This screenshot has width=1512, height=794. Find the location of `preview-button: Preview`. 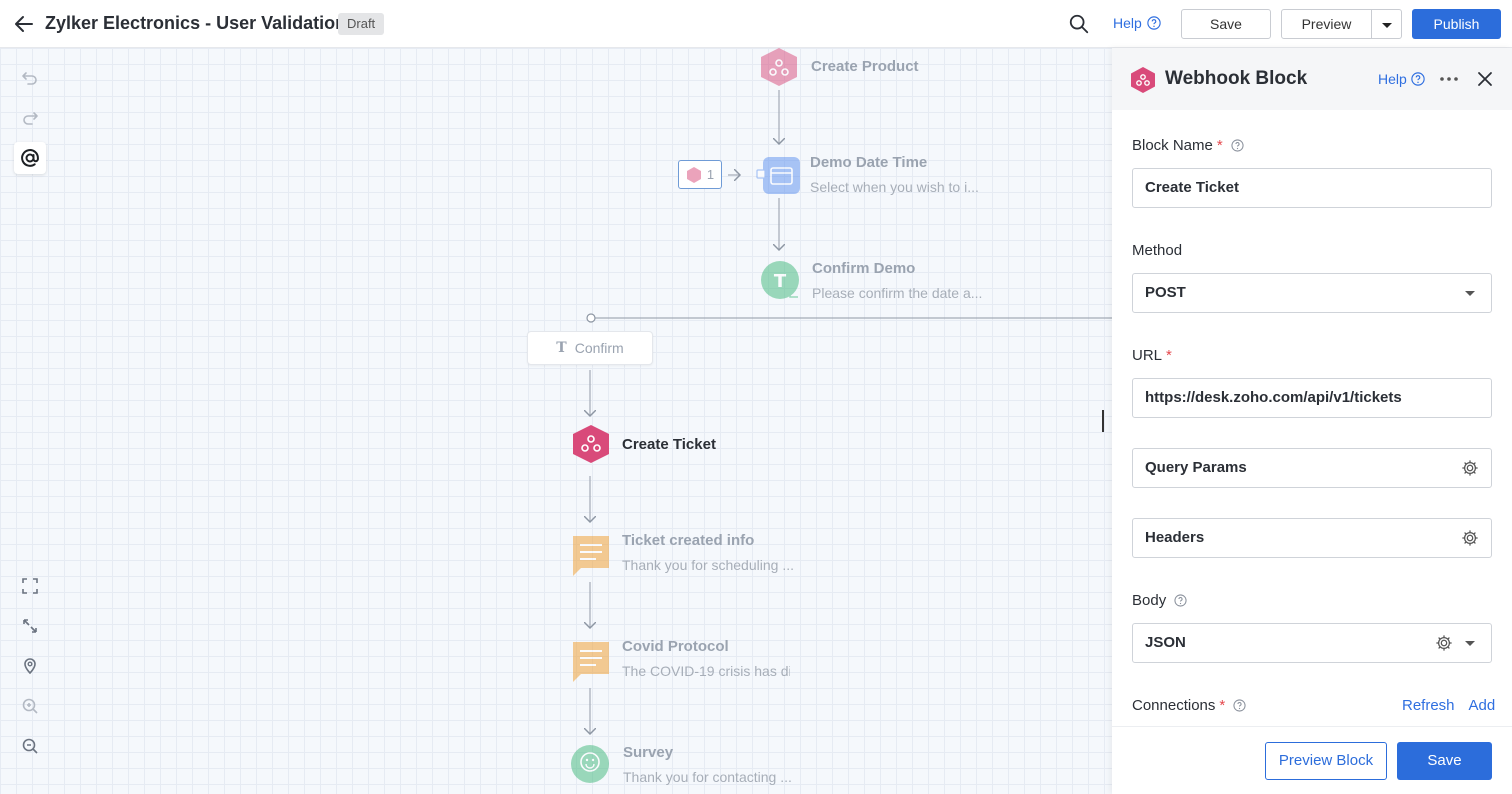

preview-button: Preview is located at coordinates (1326, 24).